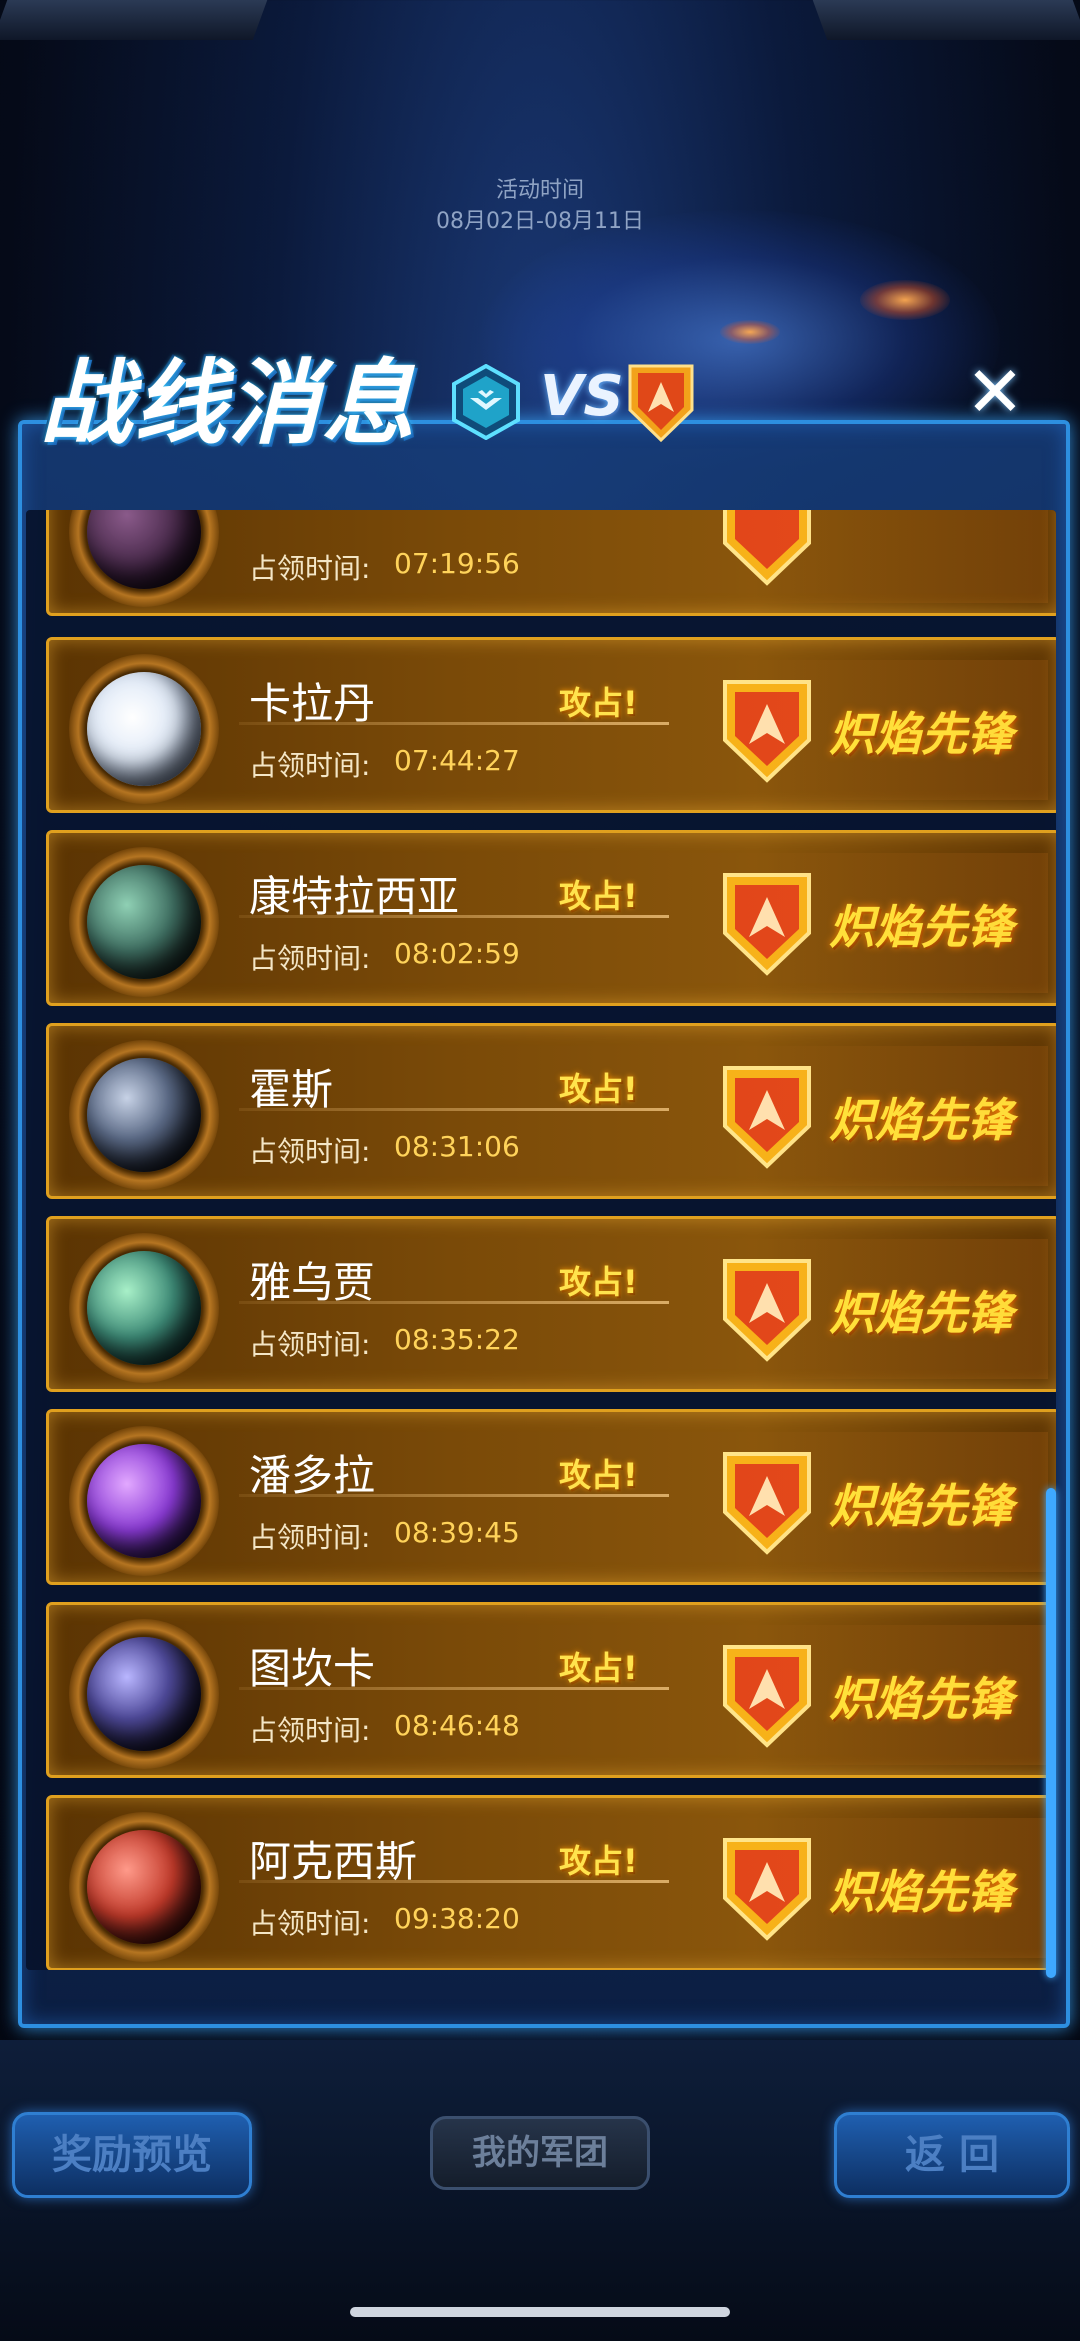 The height and width of the screenshot is (2341, 1080). What do you see at coordinates (457, 1725) in the screenshot?
I see `occupy-time-value: 08:46:48` at bounding box center [457, 1725].